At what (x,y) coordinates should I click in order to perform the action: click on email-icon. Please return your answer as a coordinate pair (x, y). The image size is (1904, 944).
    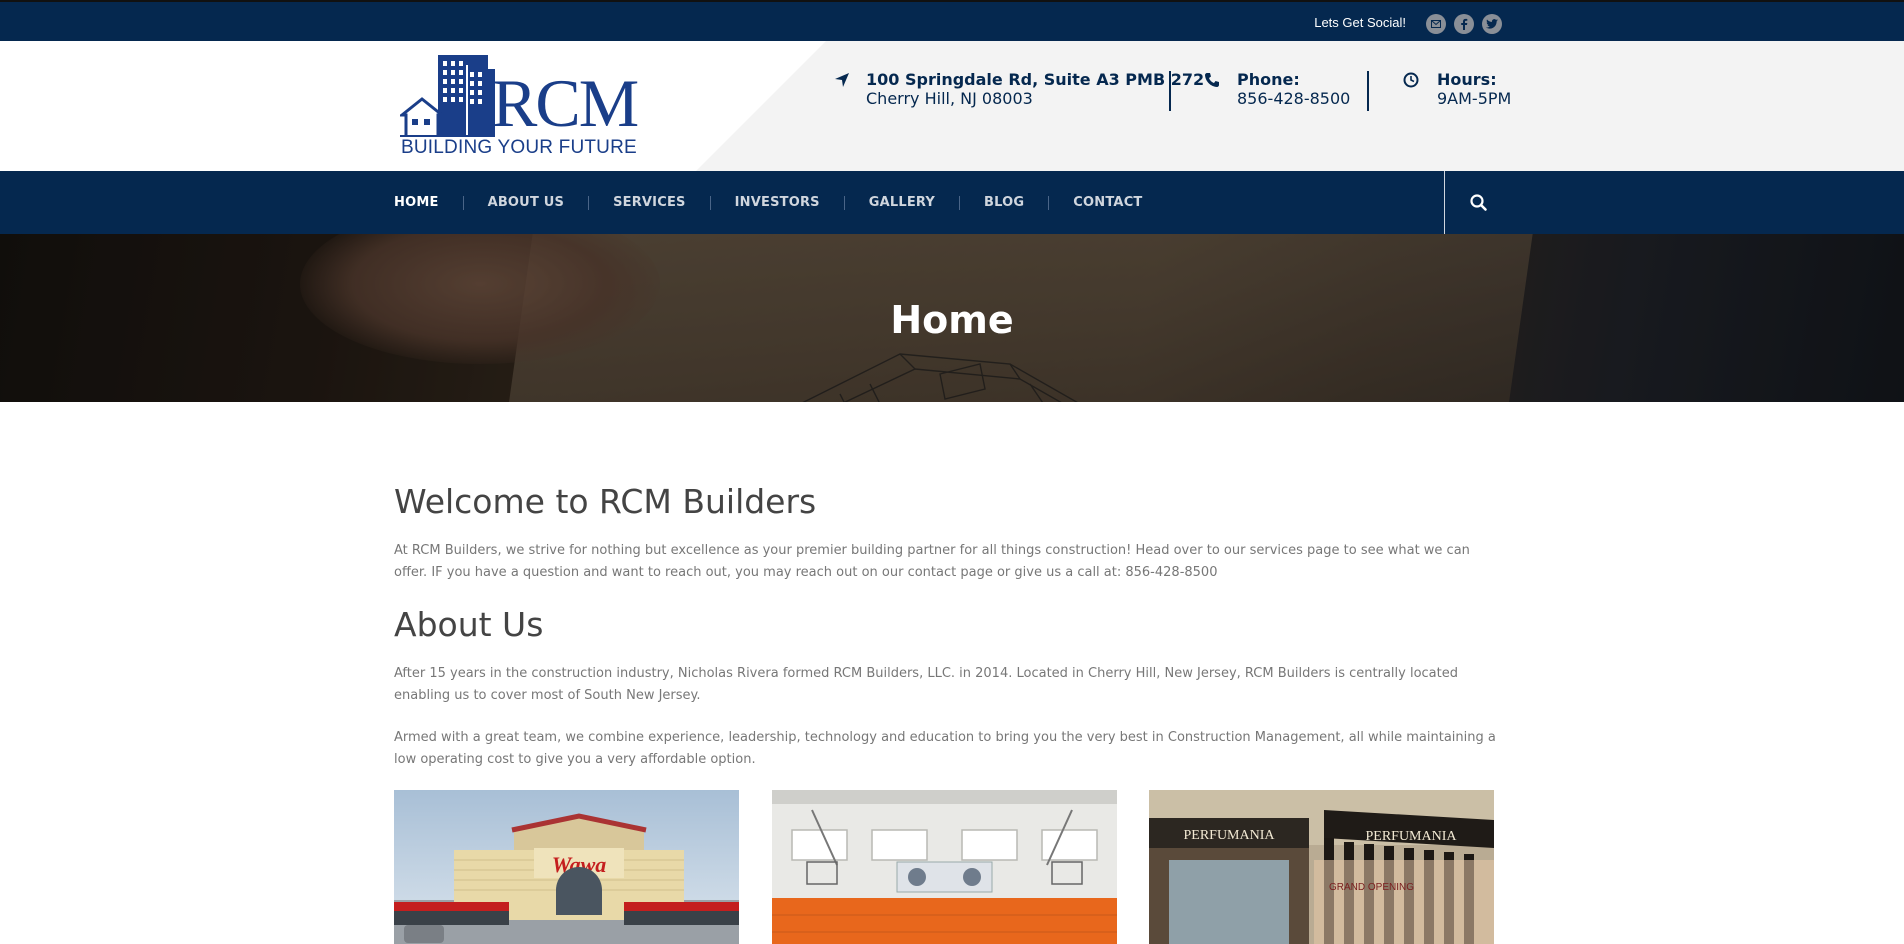
    Looking at the image, I should click on (1436, 24).